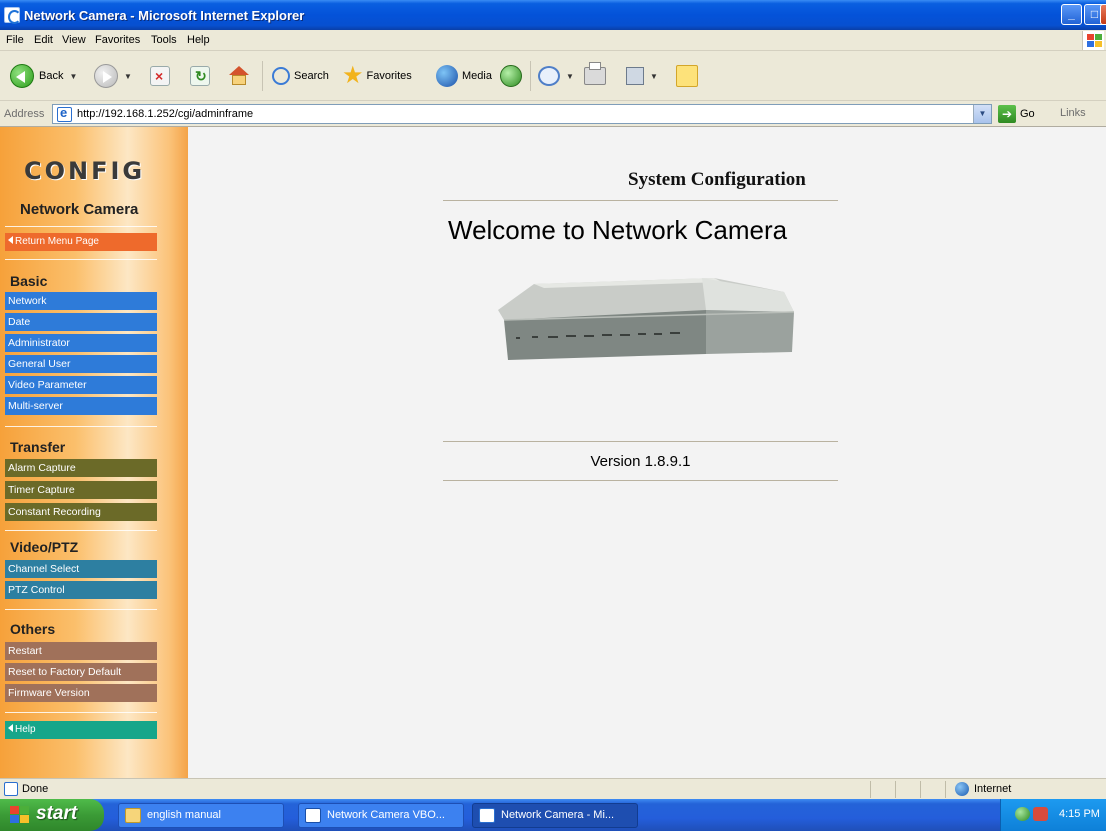 This screenshot has height=831, width=1106. Describe the element at coordinates (81, 512) in the screenshot. I see `nav-constant-recording: Constant Recording` at that location.